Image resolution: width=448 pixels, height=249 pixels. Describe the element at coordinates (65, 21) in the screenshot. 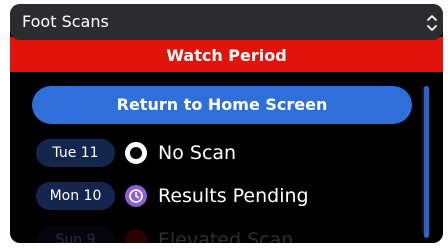

I see `scan-type-selected: Foot Scans` at that location.